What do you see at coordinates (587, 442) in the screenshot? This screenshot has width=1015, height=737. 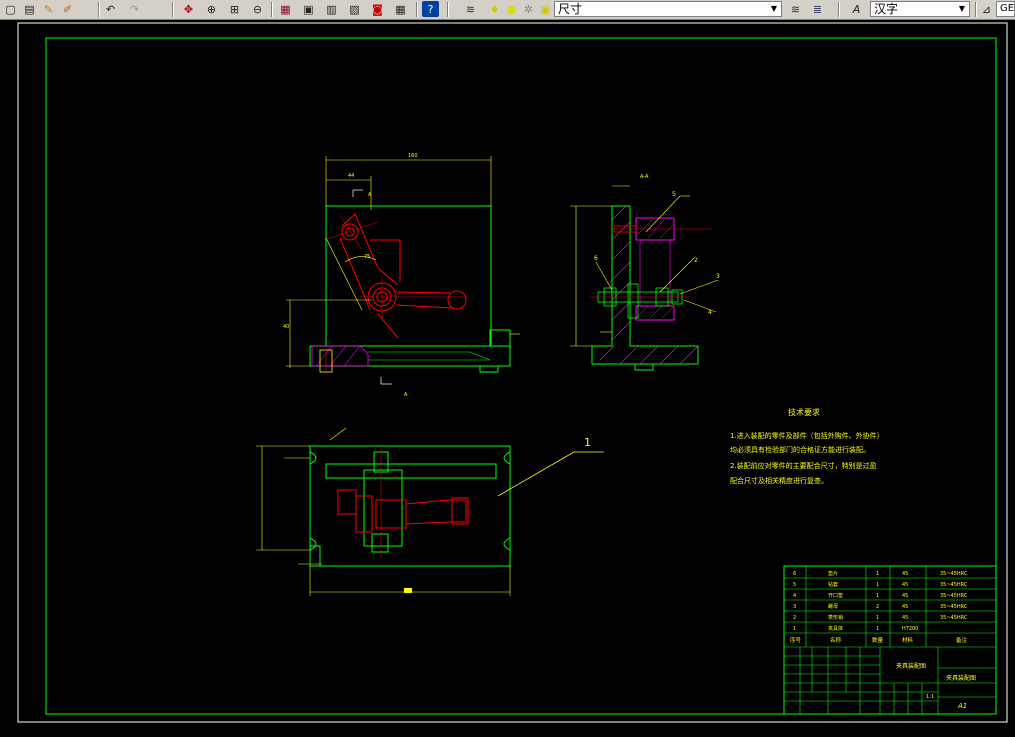 I see `part-callout-1: 1` at bounding box center [587, 442].